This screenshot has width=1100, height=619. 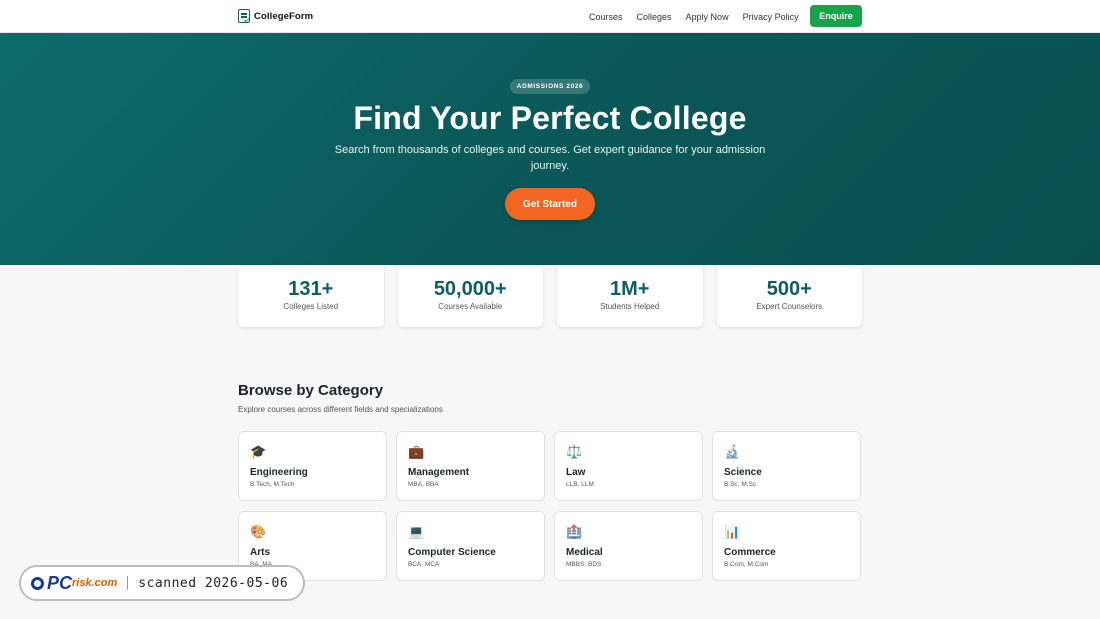 What do you see at coordinates (272, 484) in the screenshot?
I see `category-courses: B.Tech, M.Tech` at bounding box center [272, 484].